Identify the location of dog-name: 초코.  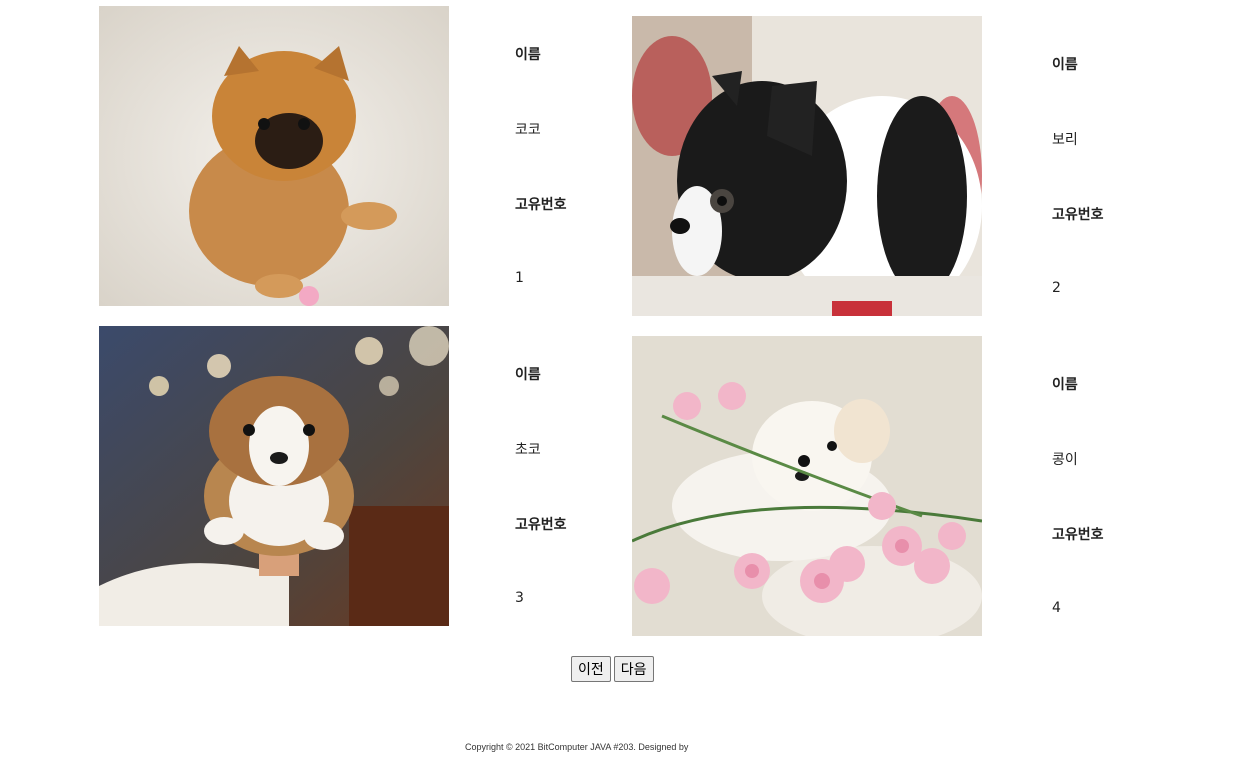
(528, 450).